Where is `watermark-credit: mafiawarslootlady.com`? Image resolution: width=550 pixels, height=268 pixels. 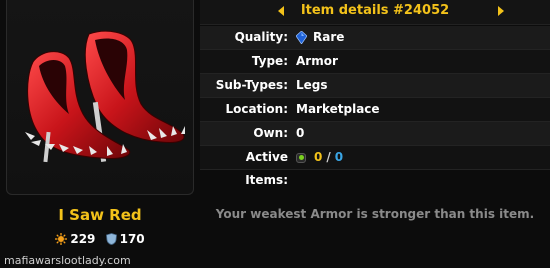 watermark-credit: mafiawarslootlady.com is located at coordinates (67, 260).